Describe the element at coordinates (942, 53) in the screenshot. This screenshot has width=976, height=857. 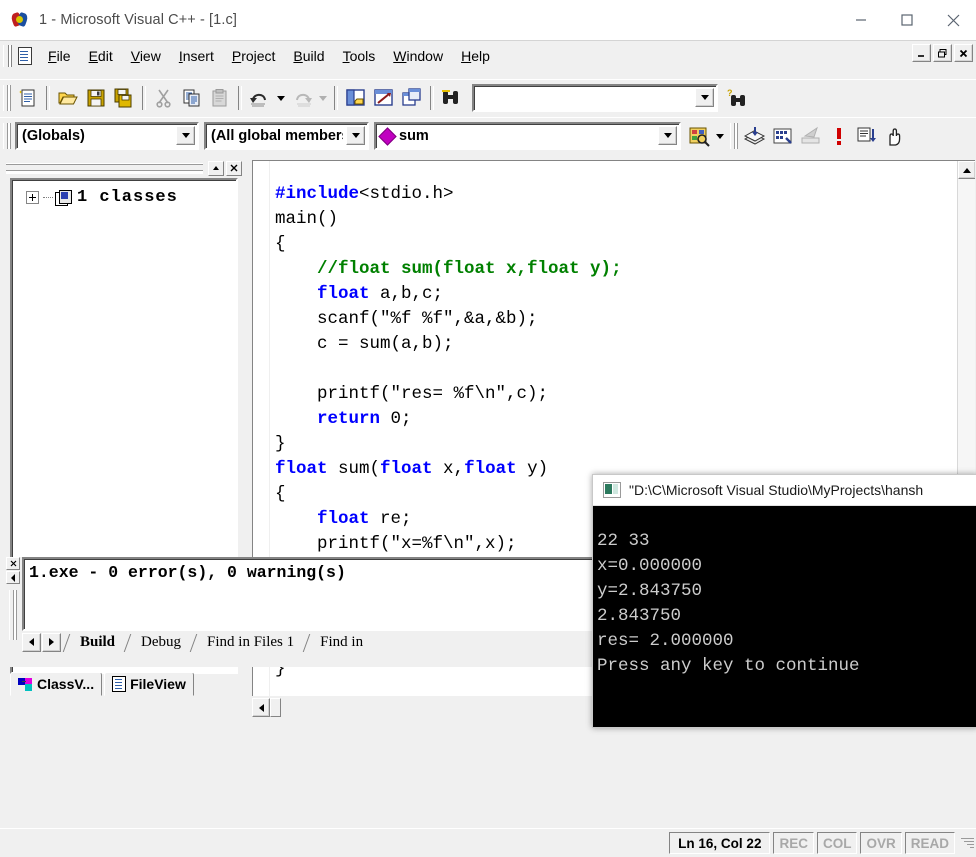
I see `mdi-restore-button` at that location.